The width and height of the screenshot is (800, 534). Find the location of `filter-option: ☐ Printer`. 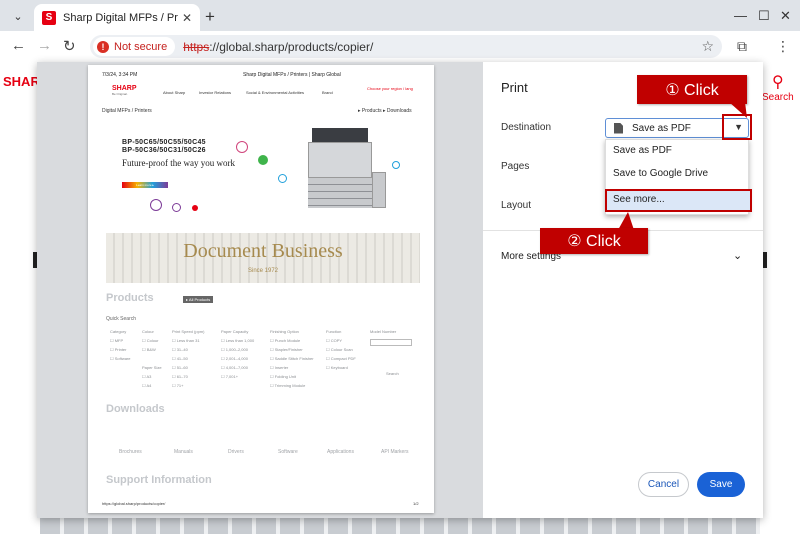

filter-option: ☐ Printer is located at coordinates (118, 349).